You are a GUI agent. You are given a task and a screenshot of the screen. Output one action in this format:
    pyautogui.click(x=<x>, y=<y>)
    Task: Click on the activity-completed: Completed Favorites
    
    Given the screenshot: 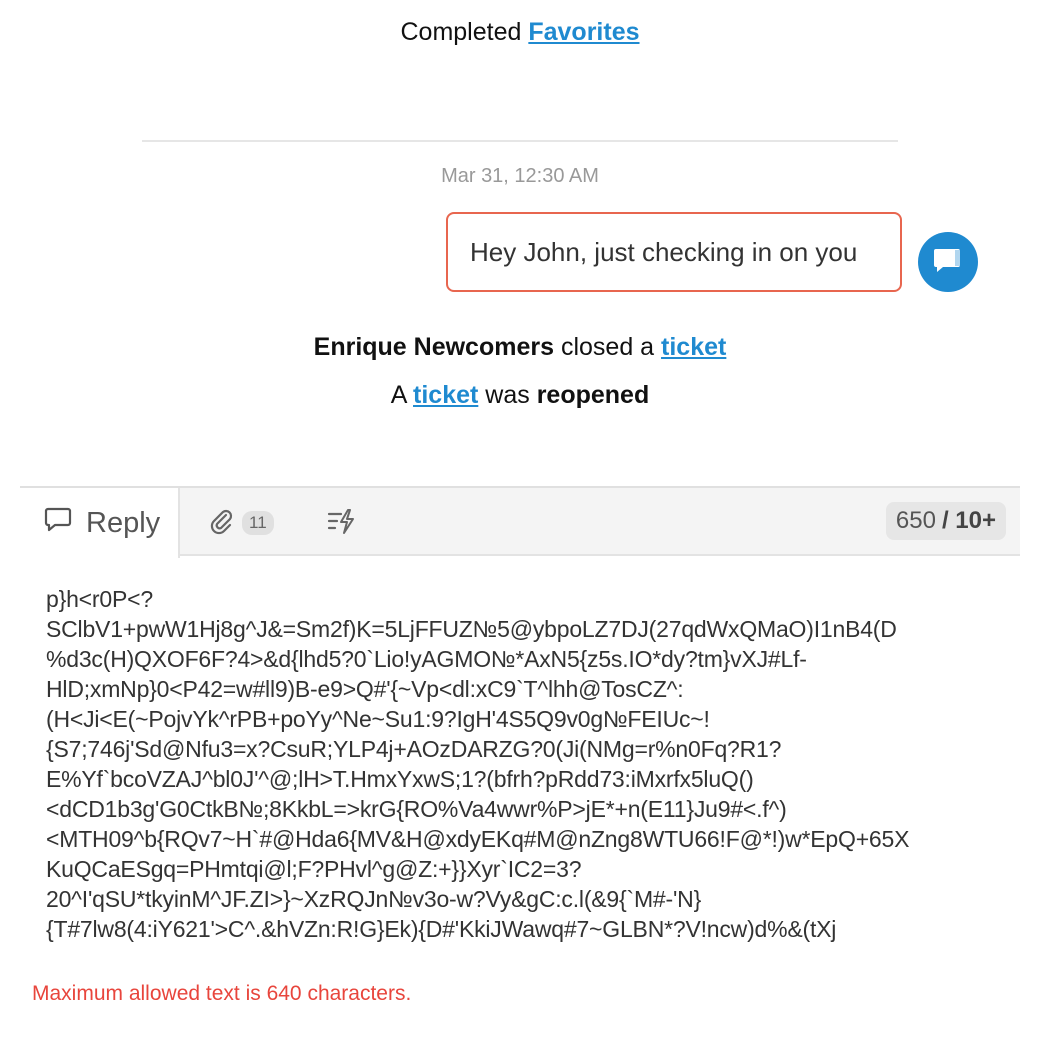 What is the action you would take?
    pyautogui.click(x=520, y=32)
    